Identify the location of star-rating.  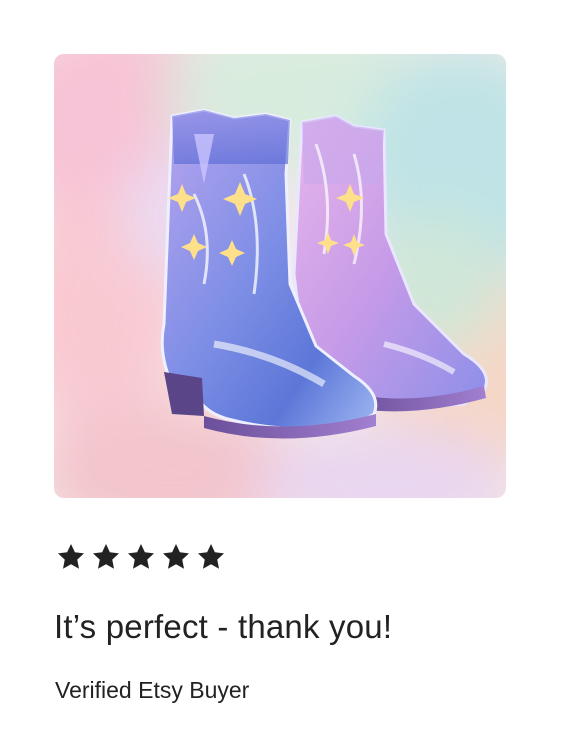
(141, 557).